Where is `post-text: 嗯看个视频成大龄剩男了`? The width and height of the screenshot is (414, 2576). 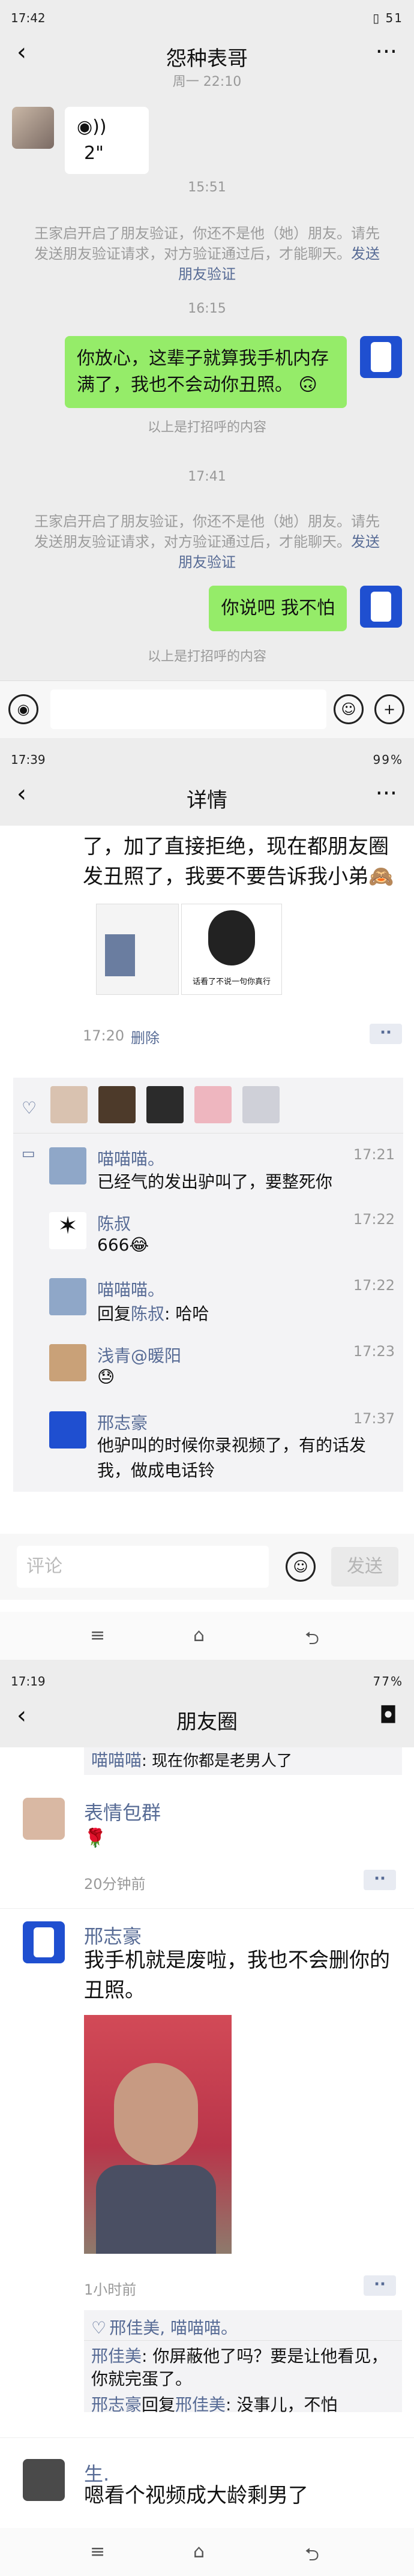
post-text: 嗯看个视频成大龄剩男了 is located at coordinates (196, 2496).